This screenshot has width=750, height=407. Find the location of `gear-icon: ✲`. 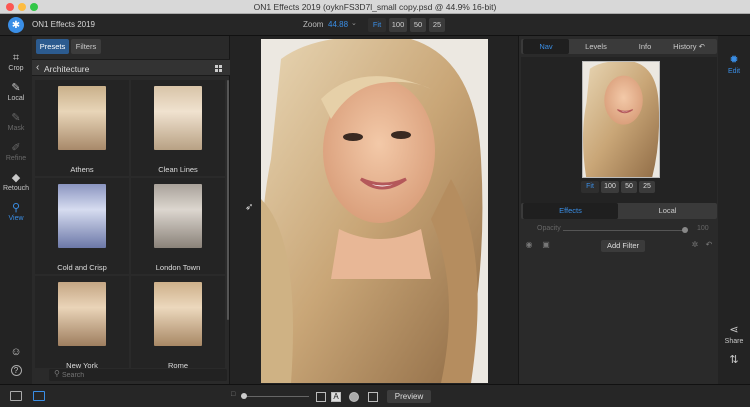

gear-icon: ✲ is located at coordinates (695, 245).